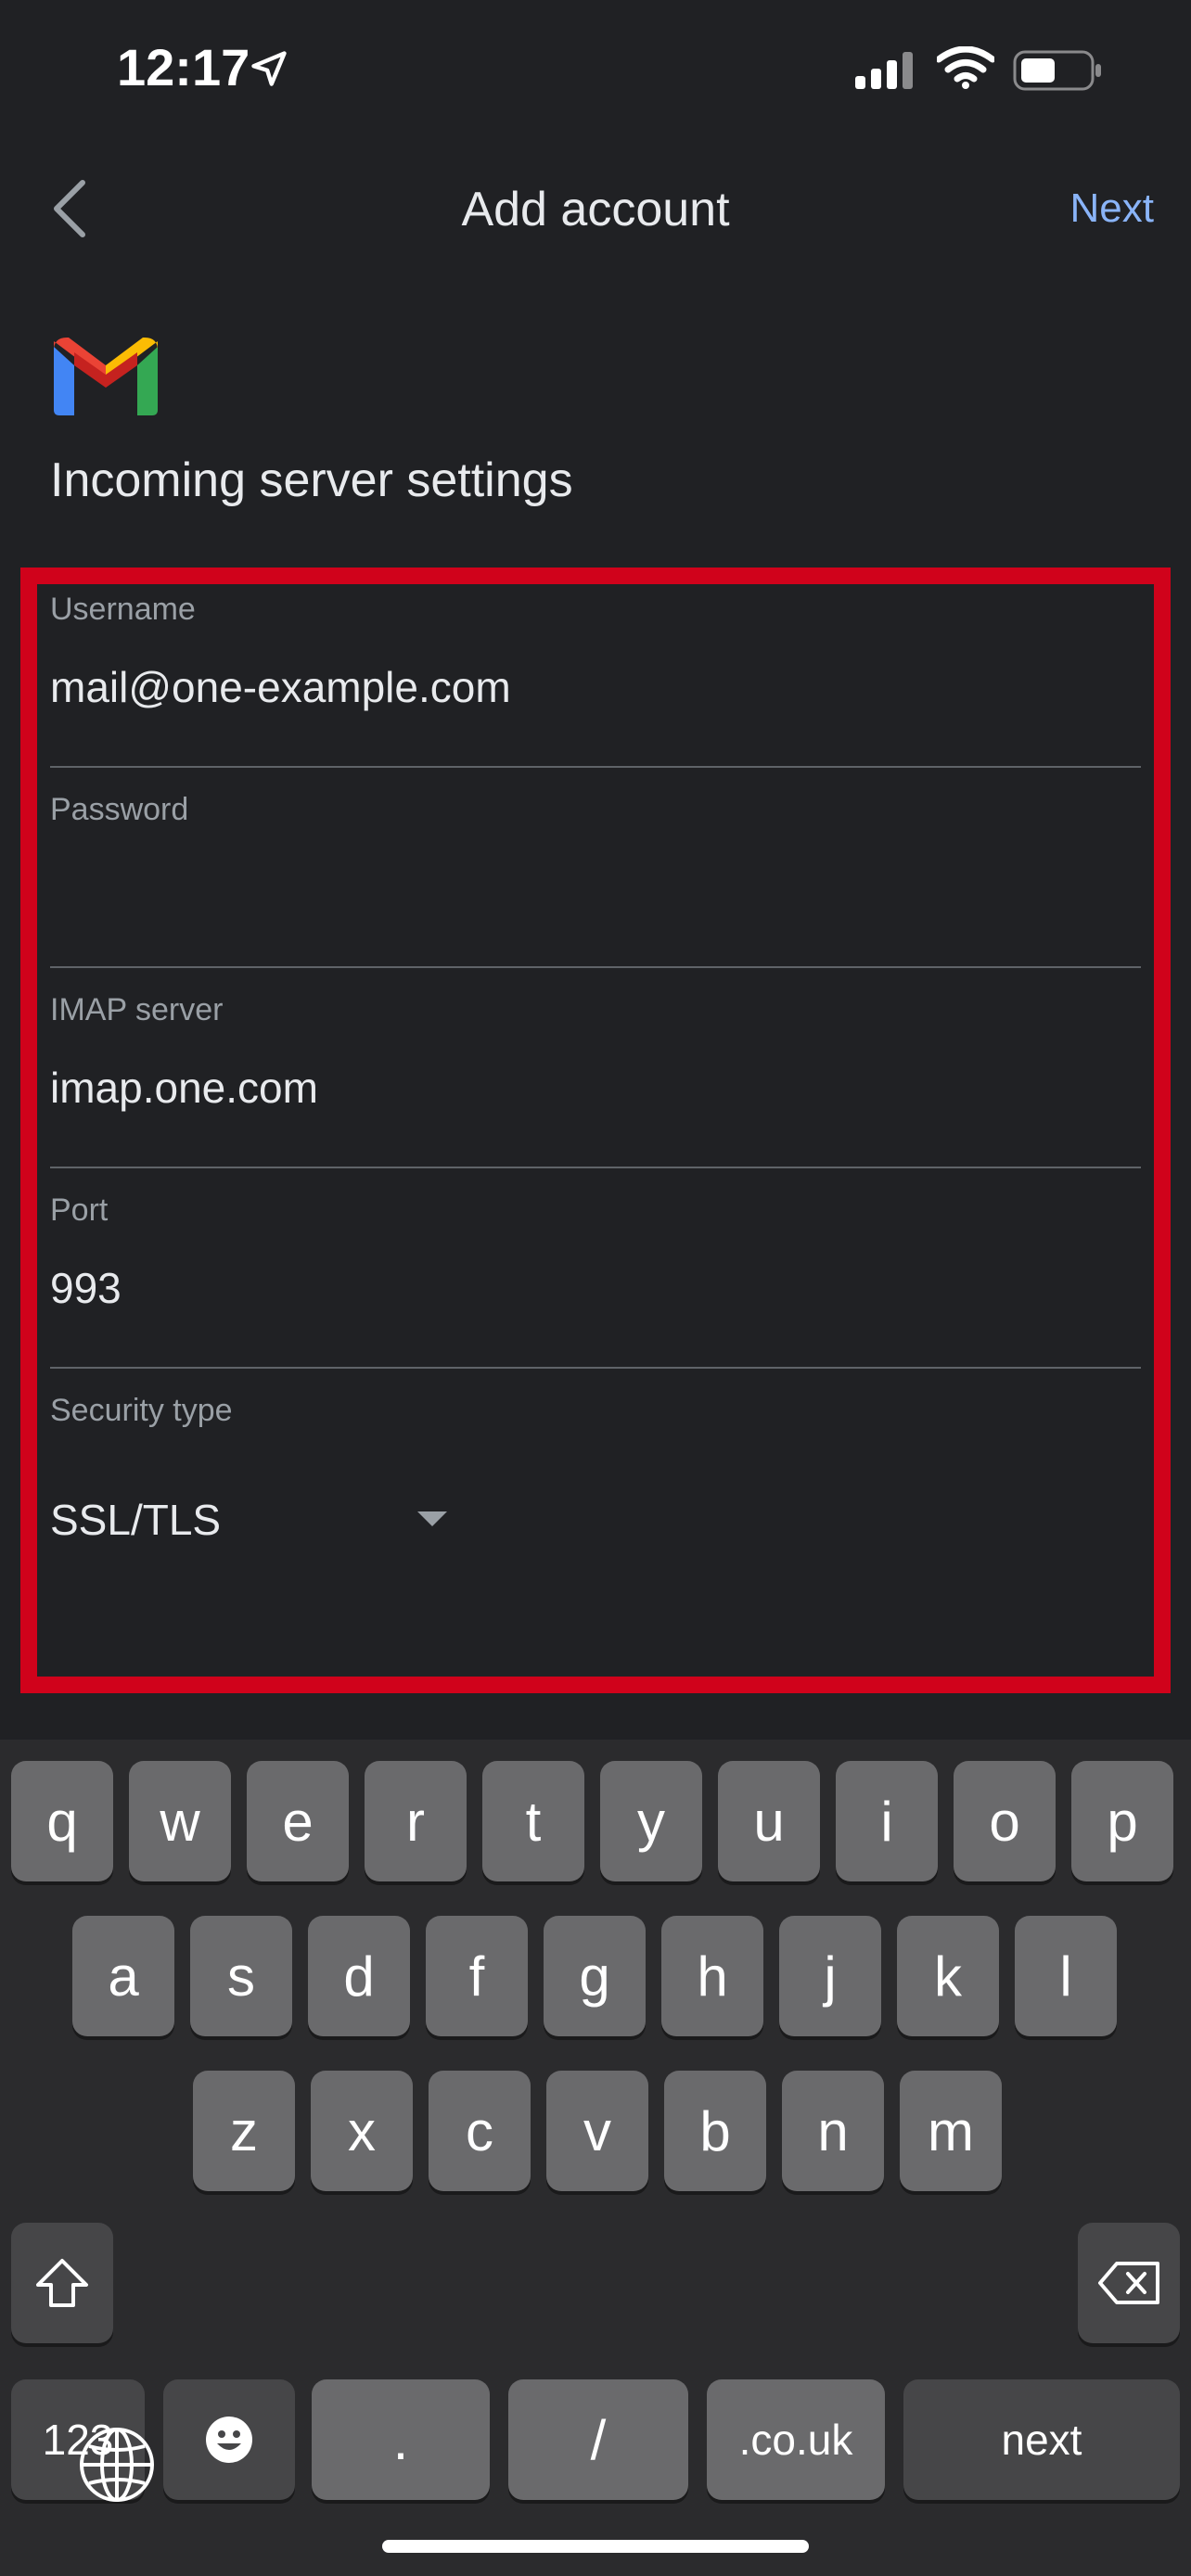 The image size is (1191, 2576). Describe the element at coordinates (769, 1821) in the screenshot. I see `key-u: u` at that location.